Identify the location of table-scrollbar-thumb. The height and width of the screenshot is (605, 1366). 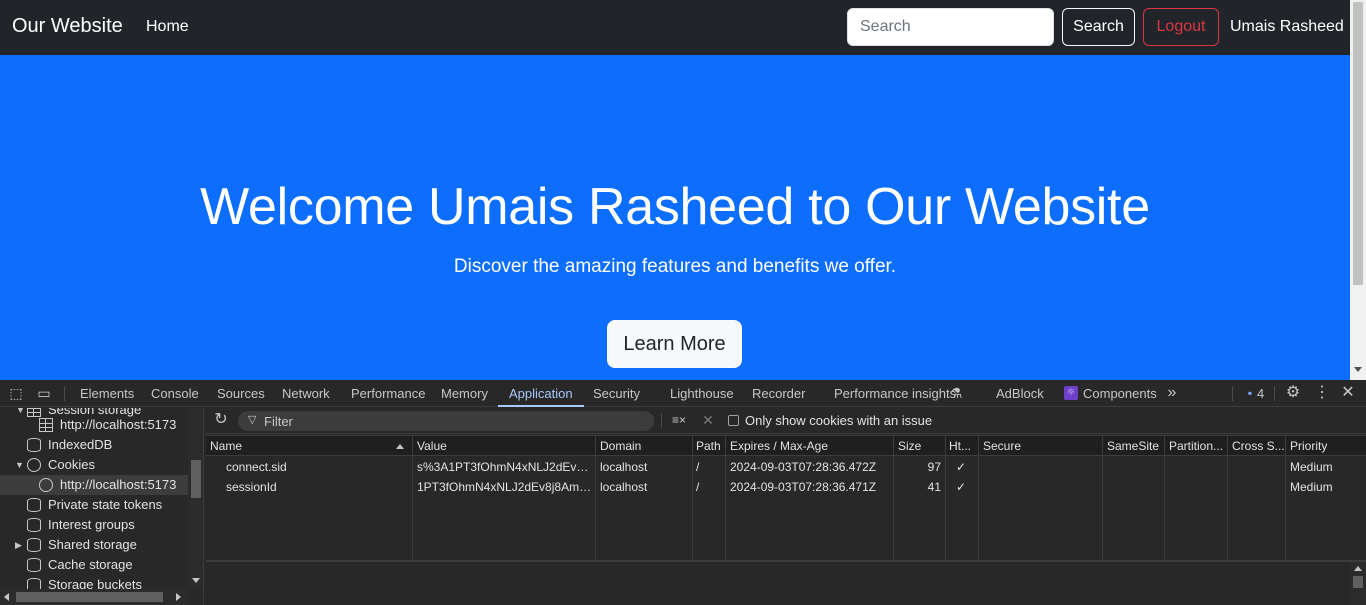
(1358, 582).